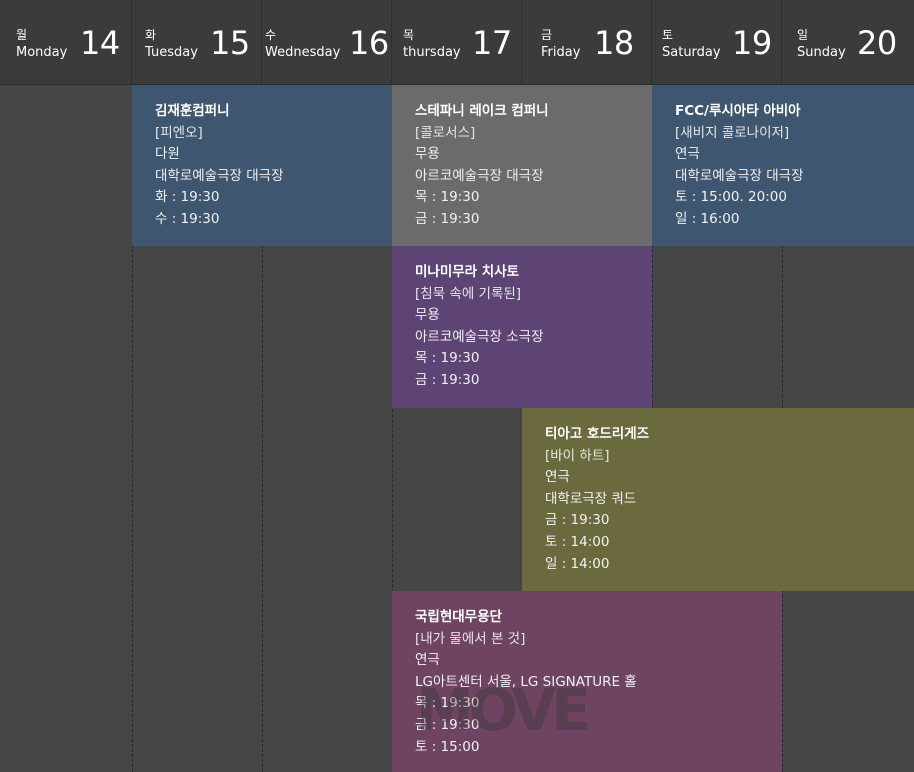 This screenshot has width=914, height=772. I want to click on day-eng: thursday, so click(432, 52).